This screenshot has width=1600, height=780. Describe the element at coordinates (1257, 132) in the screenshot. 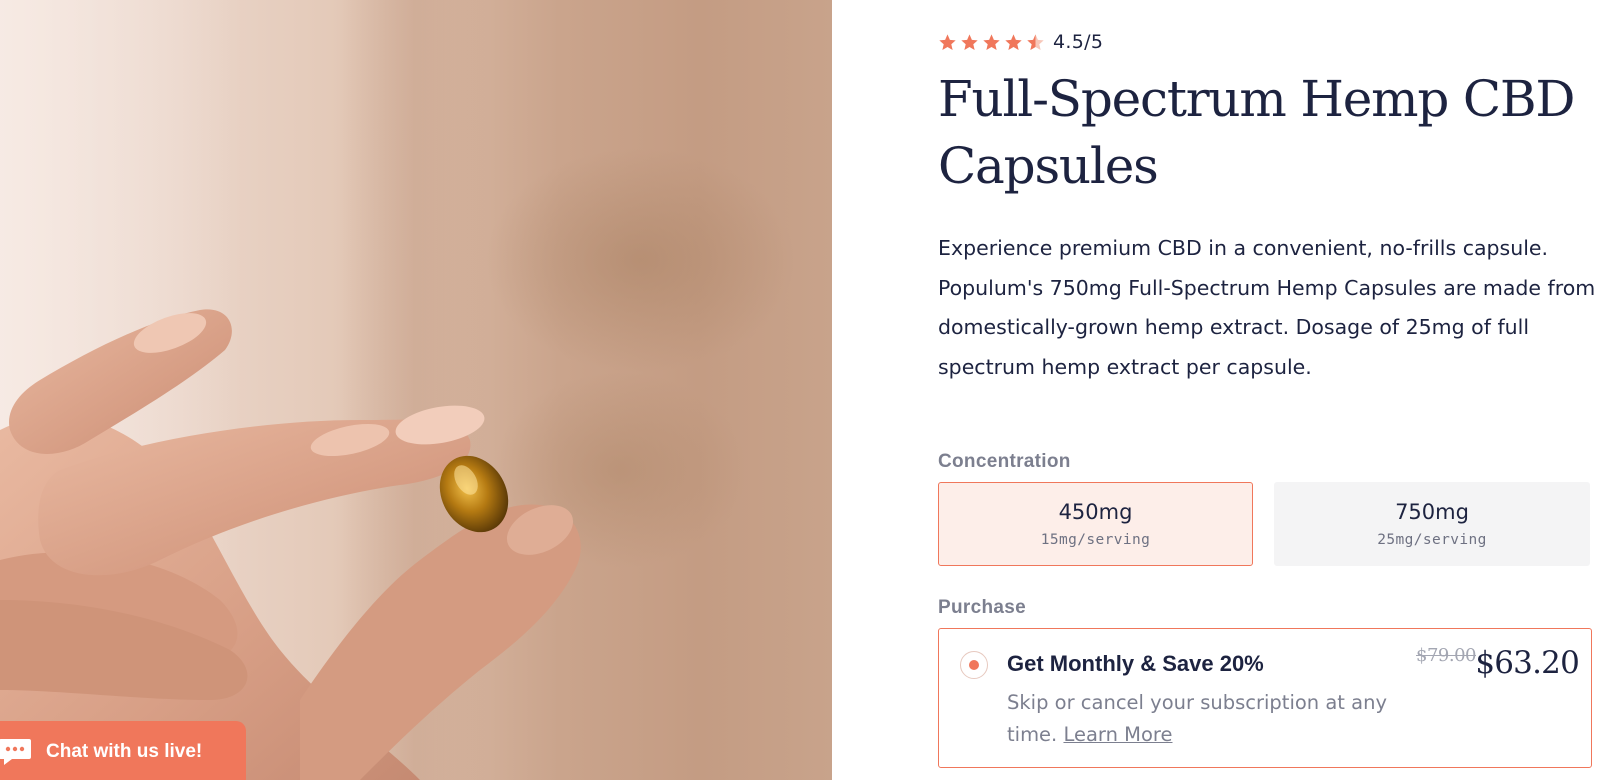

I see `product-title: Full-Spectrum Hemp CBD Capsules` at that location.